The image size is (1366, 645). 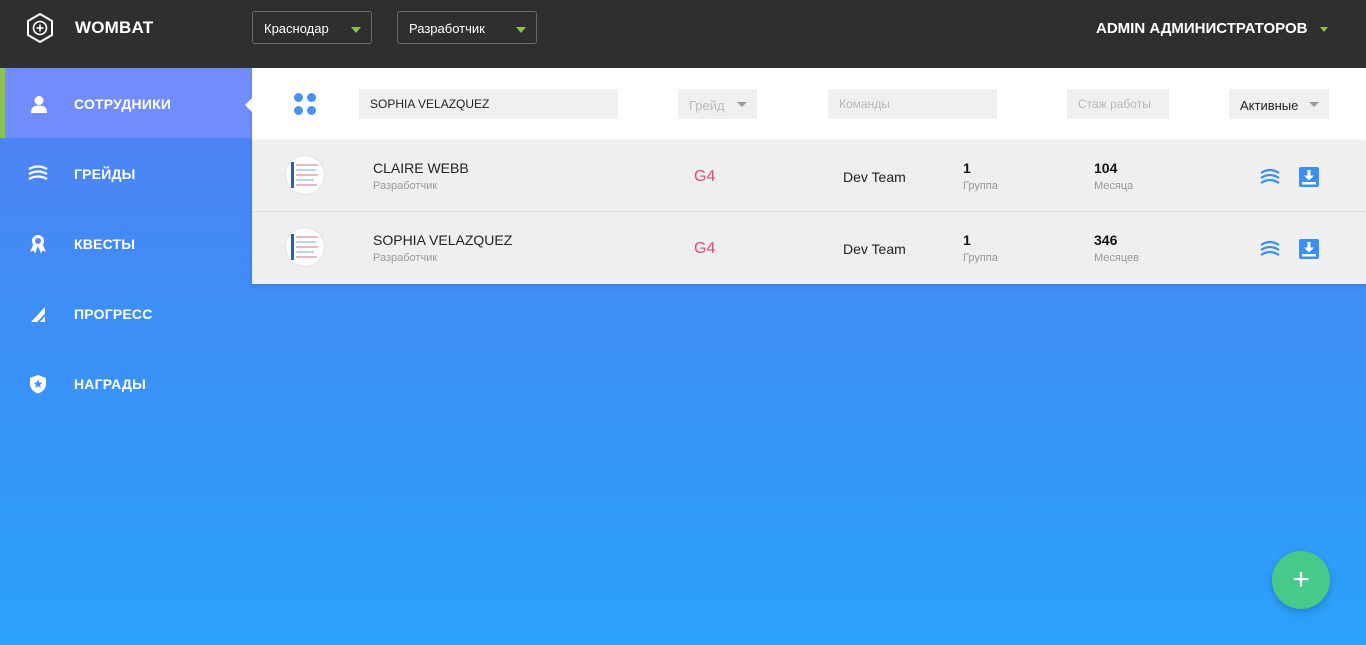 I want to click on sidebar-item-rewards: НАГРАДЫ, so click(x=126, y=383).